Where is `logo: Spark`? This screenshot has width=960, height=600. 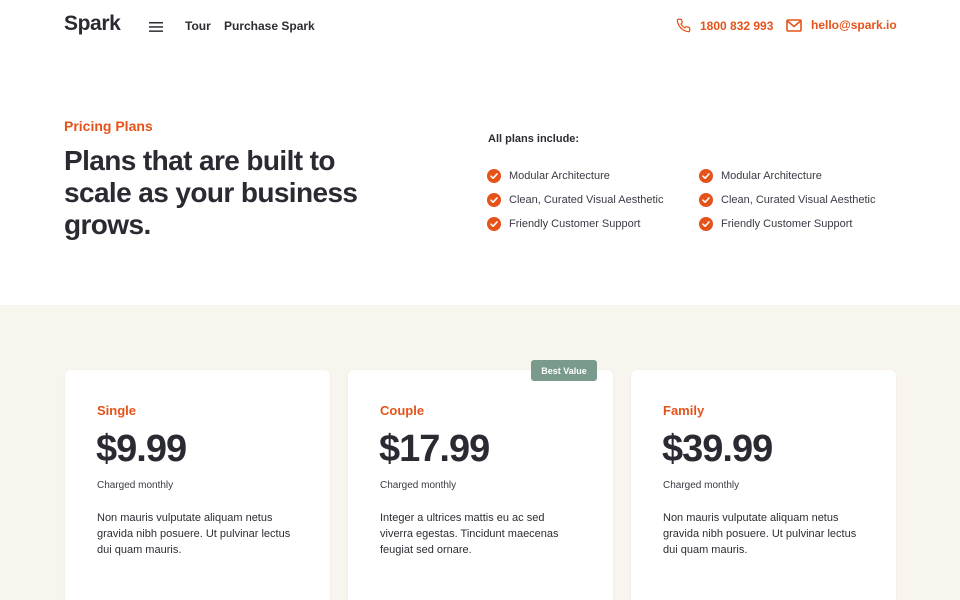 logo: Spark is located at coordinates (92, 24).